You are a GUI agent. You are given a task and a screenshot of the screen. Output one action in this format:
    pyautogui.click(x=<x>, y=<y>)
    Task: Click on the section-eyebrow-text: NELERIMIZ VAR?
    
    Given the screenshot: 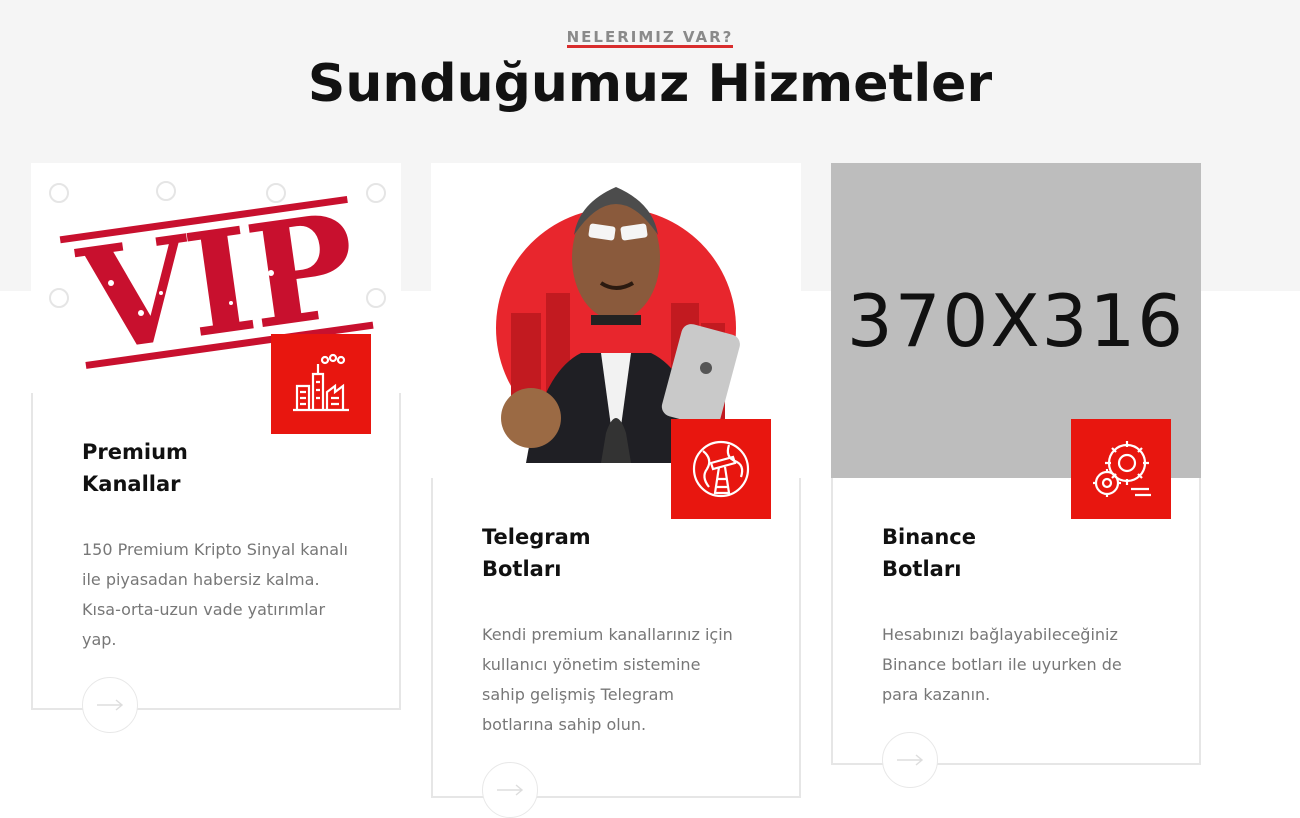 What is the action you would take?
    pyautogui.click(x=650, y=38)
    